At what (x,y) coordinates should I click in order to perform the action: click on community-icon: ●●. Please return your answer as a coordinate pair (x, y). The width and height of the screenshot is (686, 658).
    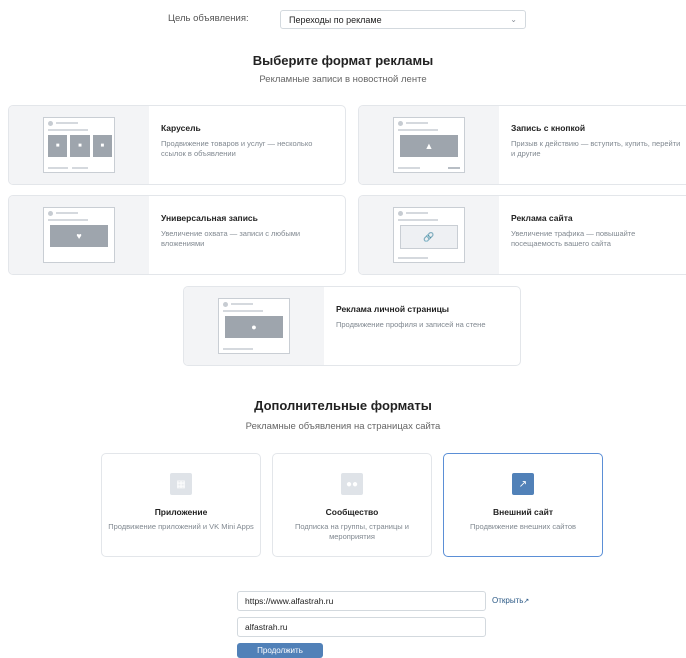
    Looking at the image, I should click on (352, 484).